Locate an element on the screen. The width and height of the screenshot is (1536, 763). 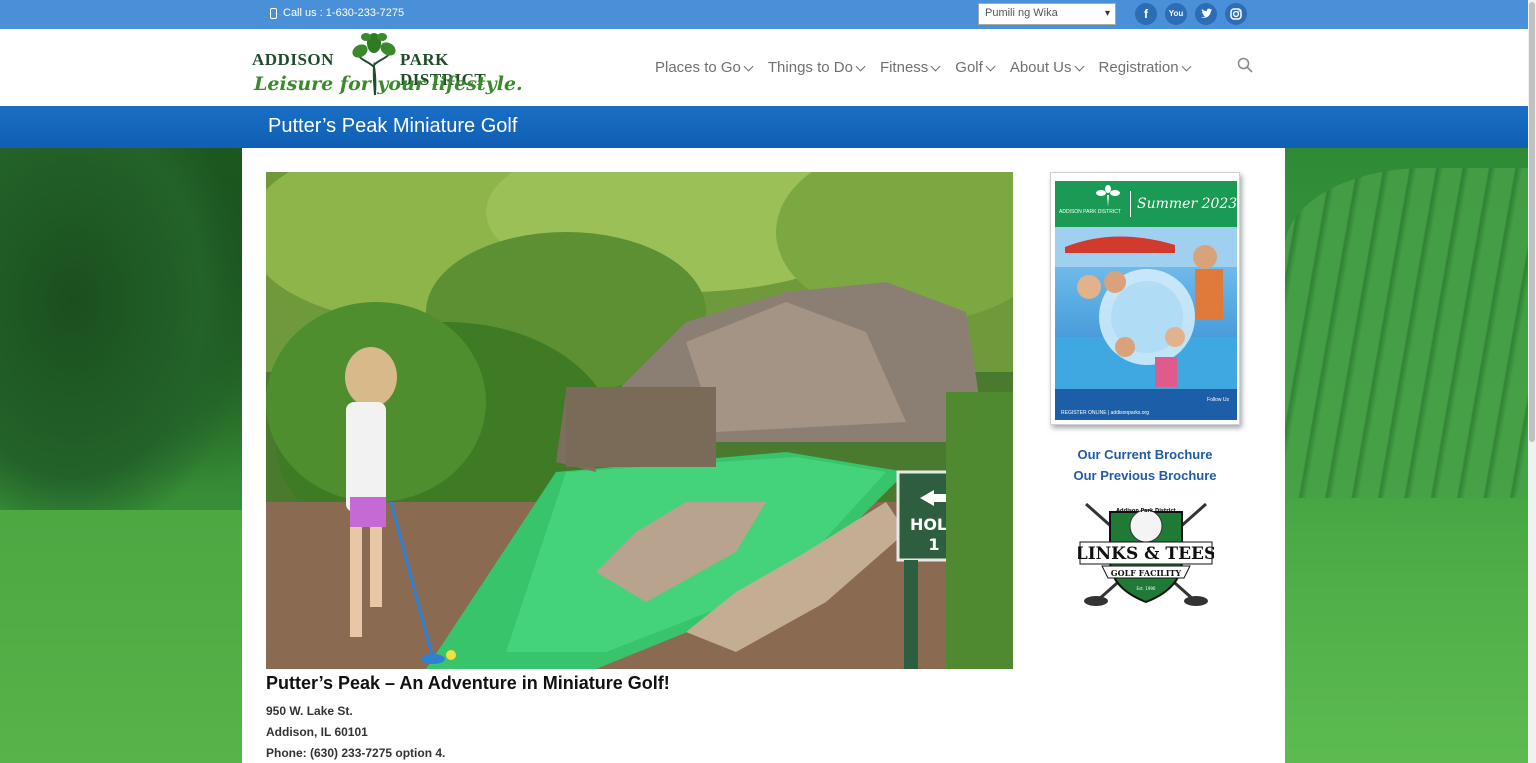
address-line-1: 950 W. Lake St. is located at coordinates (309, 711).